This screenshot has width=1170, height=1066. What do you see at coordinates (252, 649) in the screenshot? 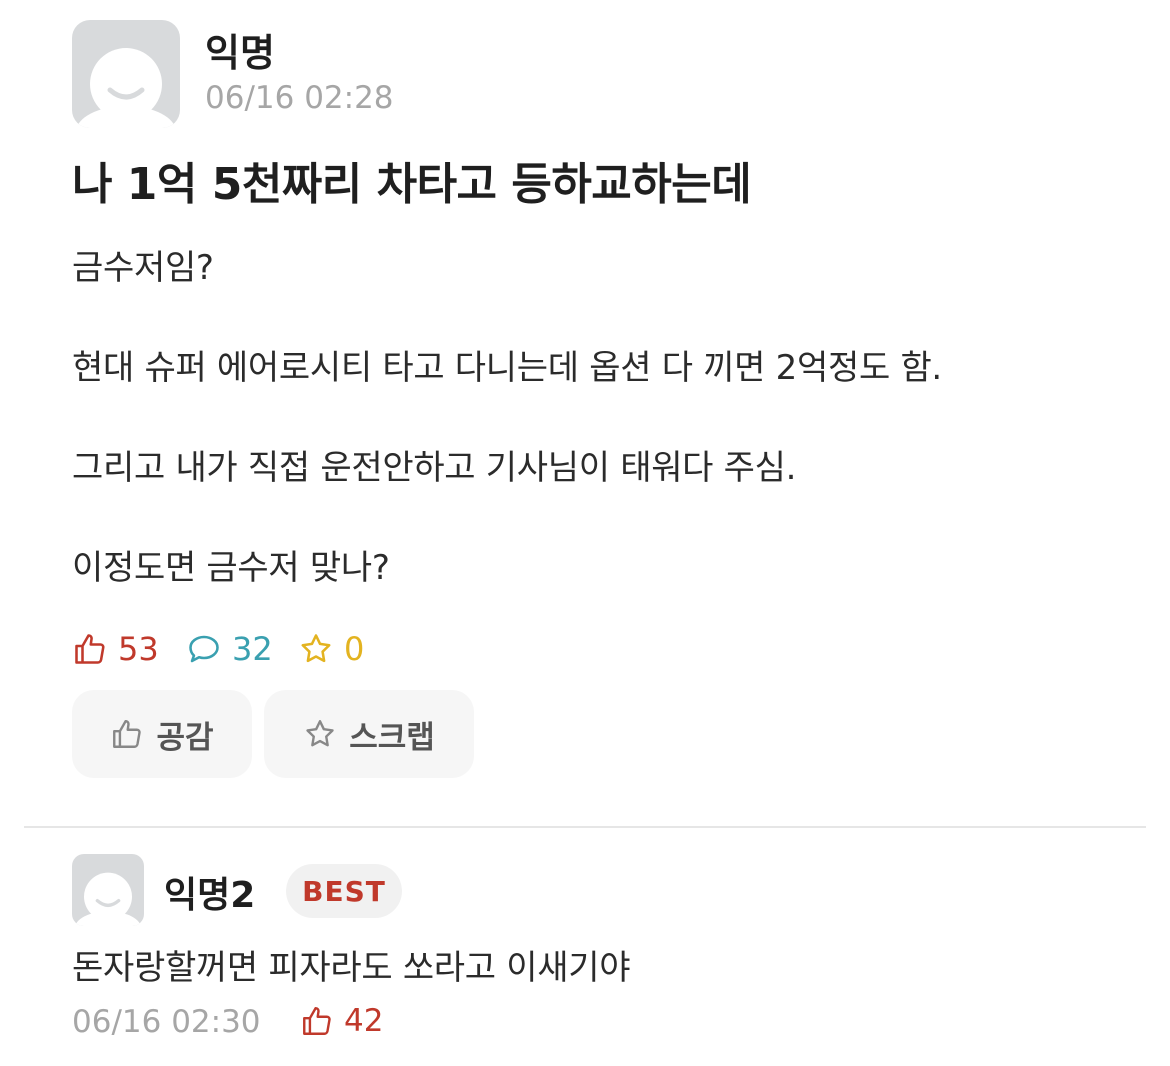
I see `comment-count-value: 32` at bounding box center [252, 649].